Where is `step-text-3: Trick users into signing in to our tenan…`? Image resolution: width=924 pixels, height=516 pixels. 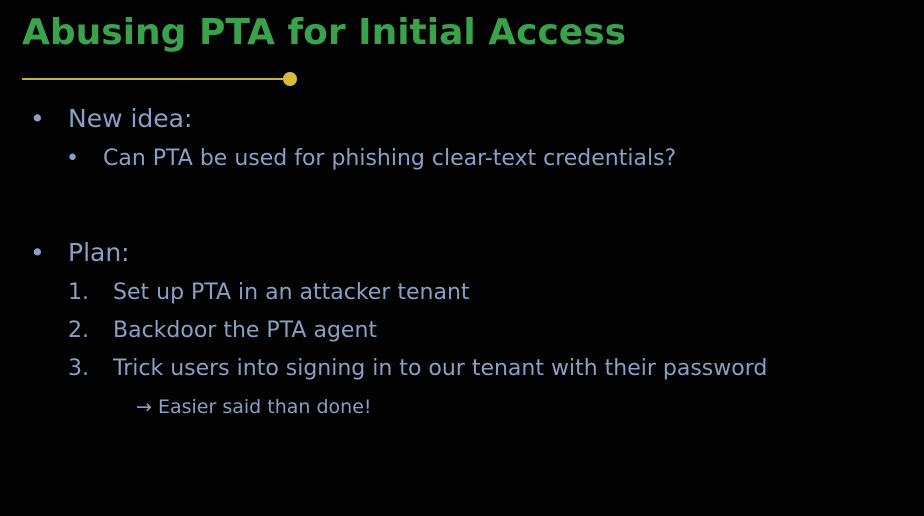
step-text-3: Trick users into signing in to our tenan… is located at coordinates (440, 368).